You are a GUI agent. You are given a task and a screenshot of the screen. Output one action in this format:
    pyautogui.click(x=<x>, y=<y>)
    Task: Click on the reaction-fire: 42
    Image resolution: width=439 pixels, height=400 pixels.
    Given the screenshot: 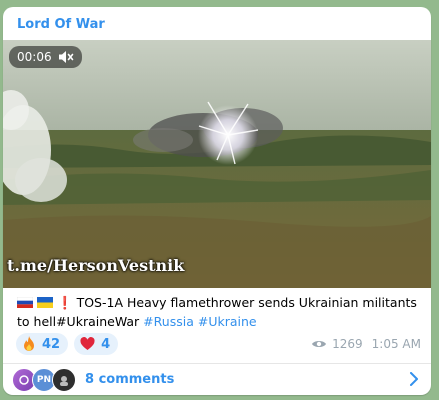 What is the action you would take?
    pyautogui.click(x=42, y=344)
    